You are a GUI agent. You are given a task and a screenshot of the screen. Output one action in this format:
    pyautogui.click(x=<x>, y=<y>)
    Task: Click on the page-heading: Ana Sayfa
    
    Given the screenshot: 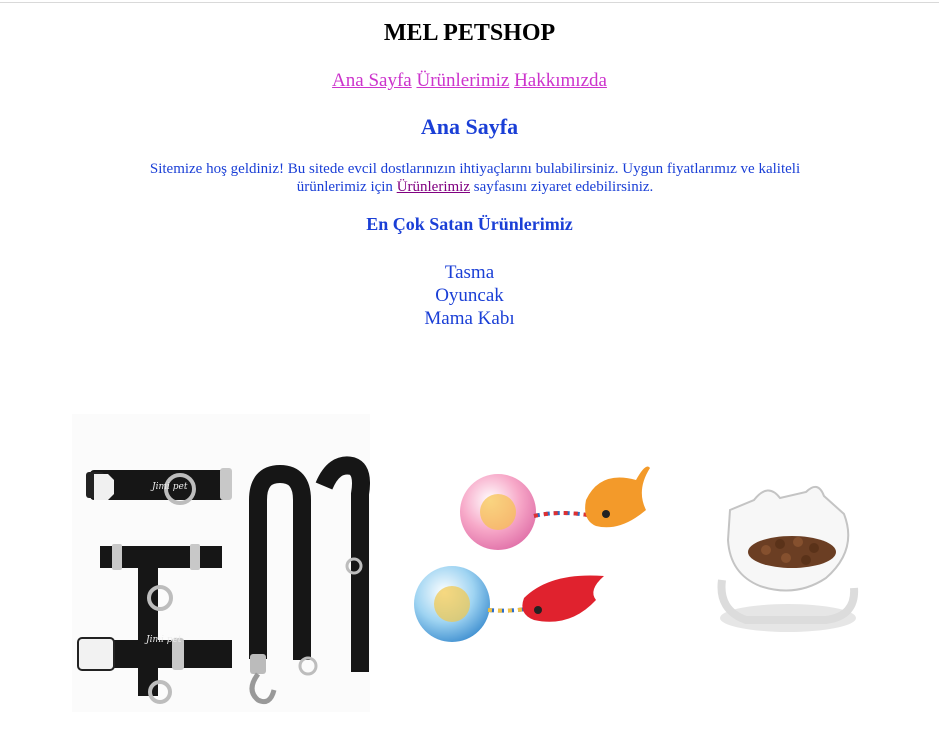 What is the action you would take?
    pyautogui.click(x=469, y=126)
    